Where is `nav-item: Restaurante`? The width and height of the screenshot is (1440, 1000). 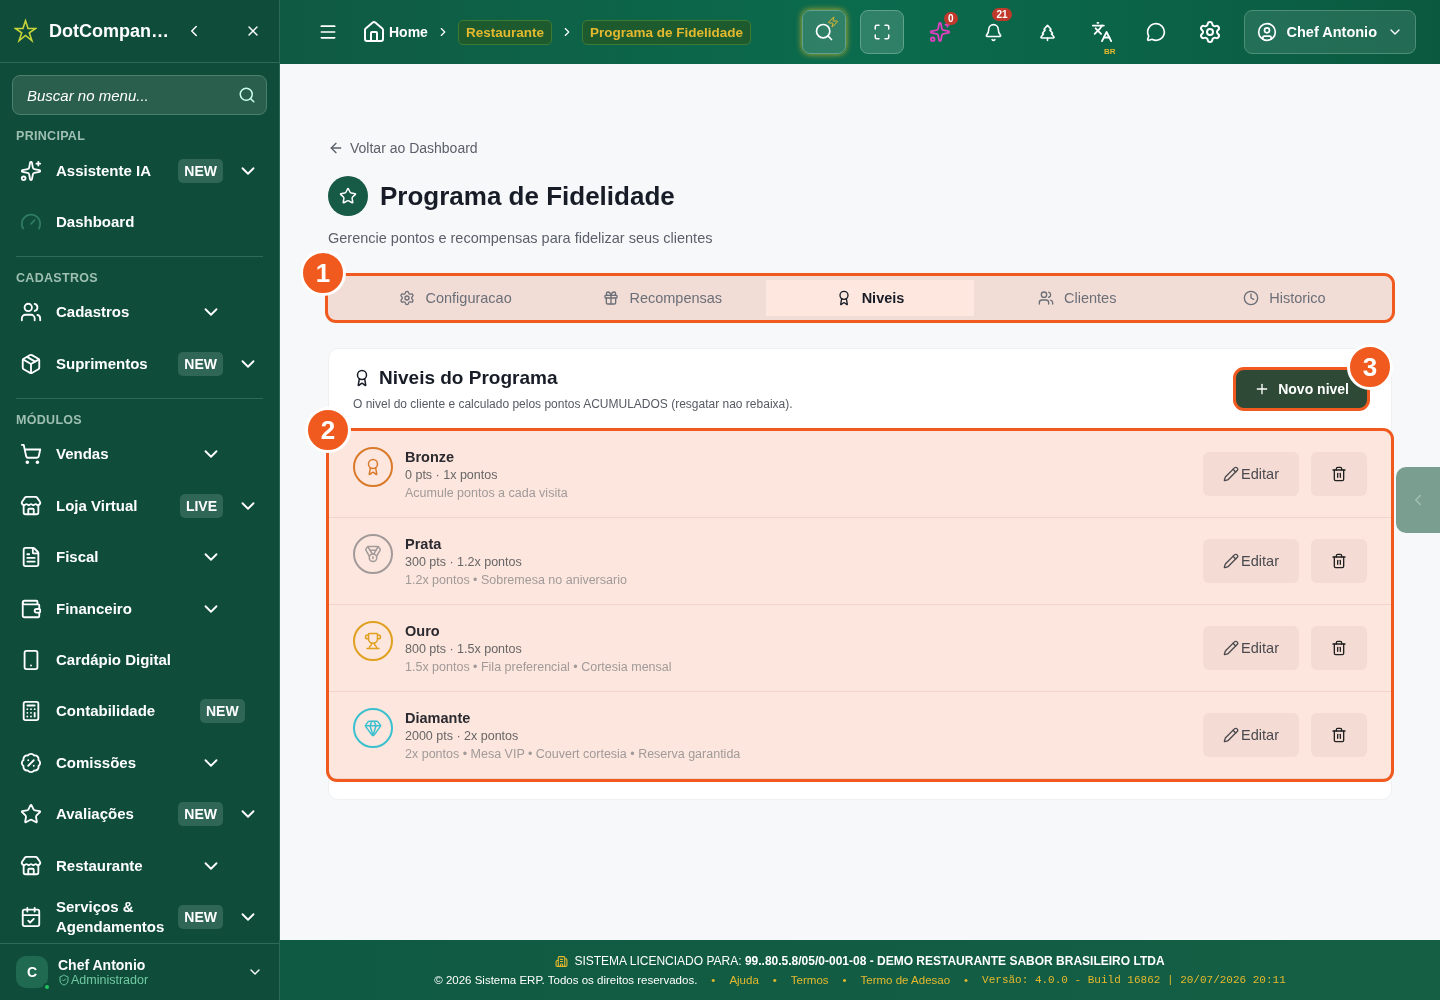 nav-item: Restaurante is located at coordinates (139, 865).